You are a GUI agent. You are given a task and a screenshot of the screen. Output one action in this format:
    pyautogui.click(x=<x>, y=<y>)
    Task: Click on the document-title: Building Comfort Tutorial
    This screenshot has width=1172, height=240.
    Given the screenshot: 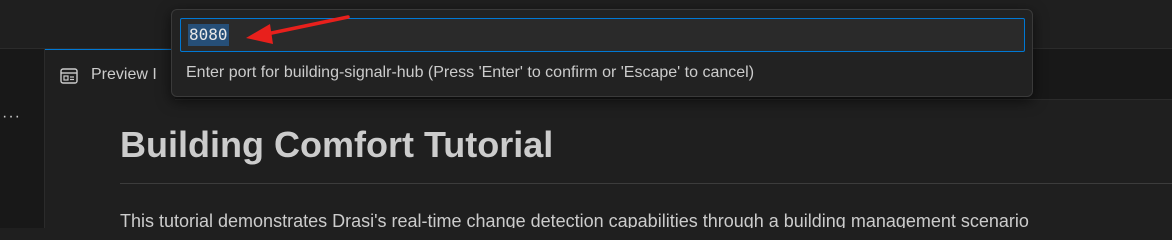 What is the action you would take?
    pyautogui.click(x=337, y=144)
    